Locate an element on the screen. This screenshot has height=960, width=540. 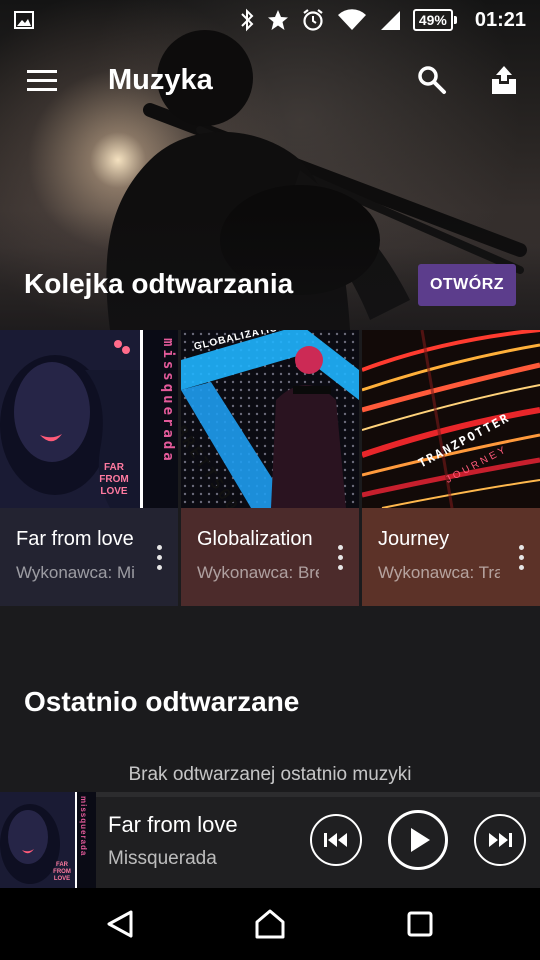
card-artist: Wykonawca: Tra is located at coordinates (439, 572).